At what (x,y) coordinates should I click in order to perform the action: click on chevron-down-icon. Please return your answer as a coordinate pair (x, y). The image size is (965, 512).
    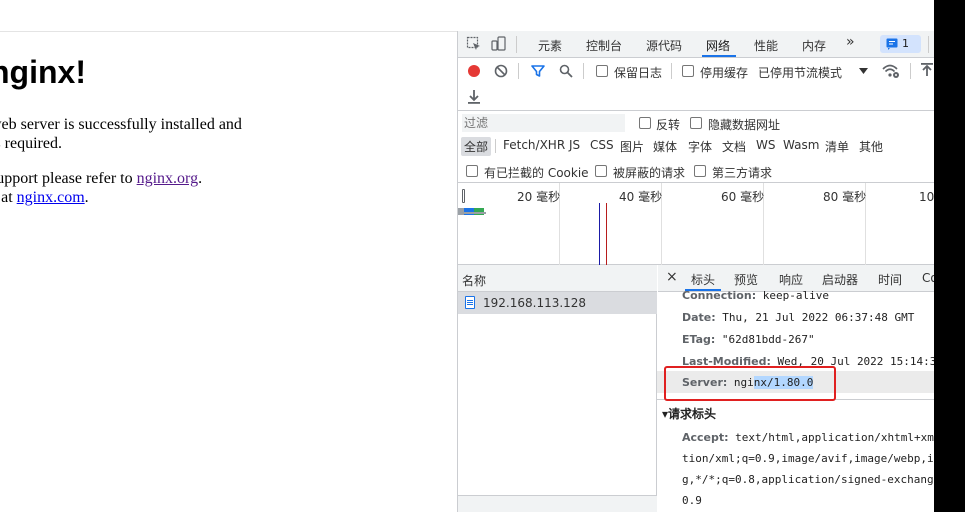
    Looking at the image, I should click on (863, 71).